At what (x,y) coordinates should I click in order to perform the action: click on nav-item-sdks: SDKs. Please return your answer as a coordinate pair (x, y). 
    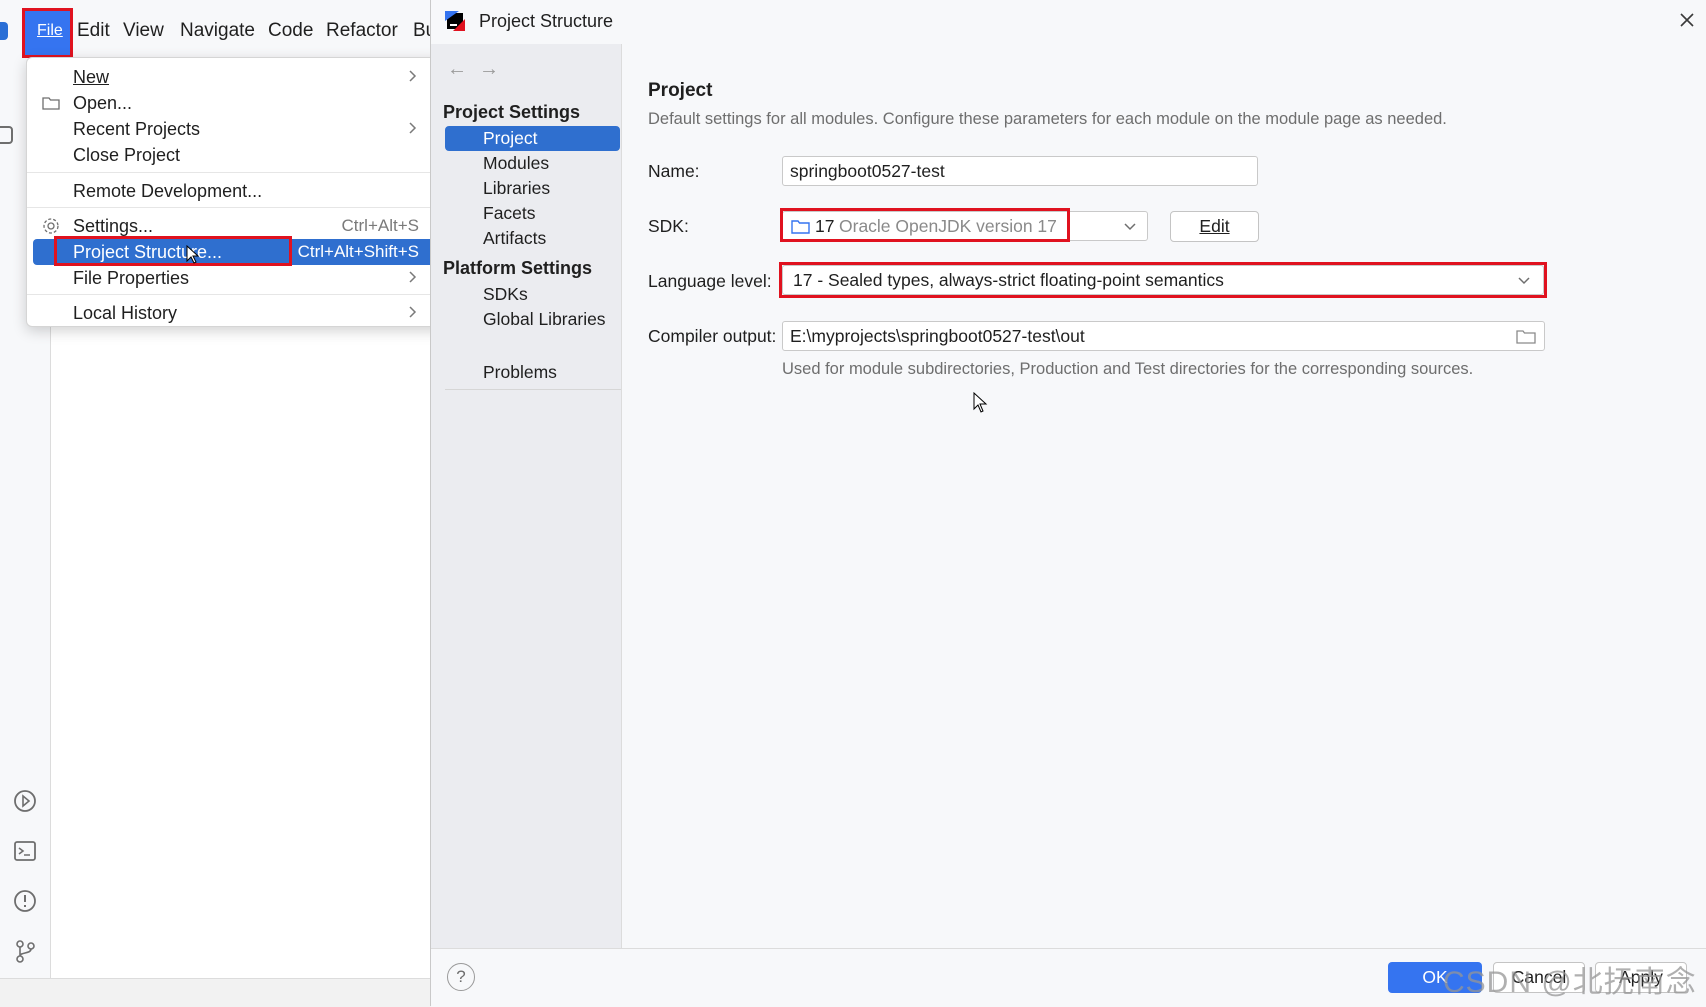
    Looking at the image, I should click on (533, 294).